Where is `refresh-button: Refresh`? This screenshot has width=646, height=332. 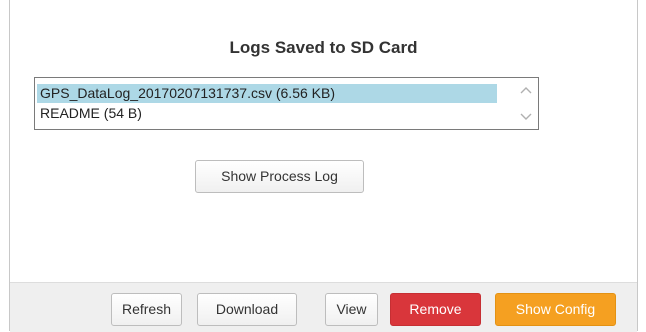 refresh-button: Refresh is located at coordinates (146, 309).